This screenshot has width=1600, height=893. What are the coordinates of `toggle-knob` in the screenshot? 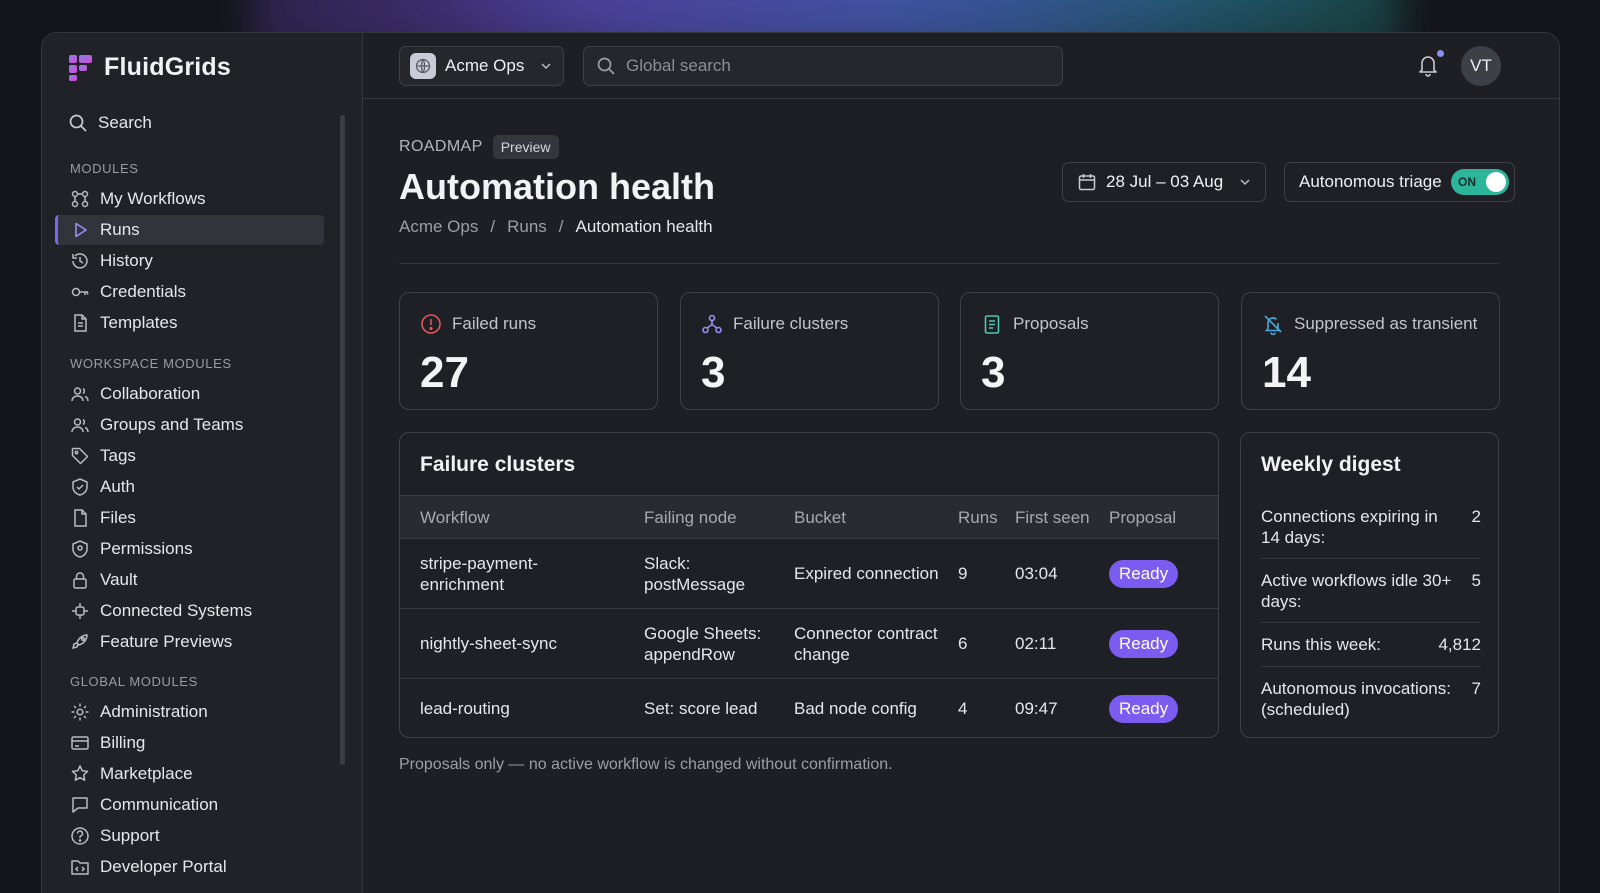 It's located at (1496, 182).